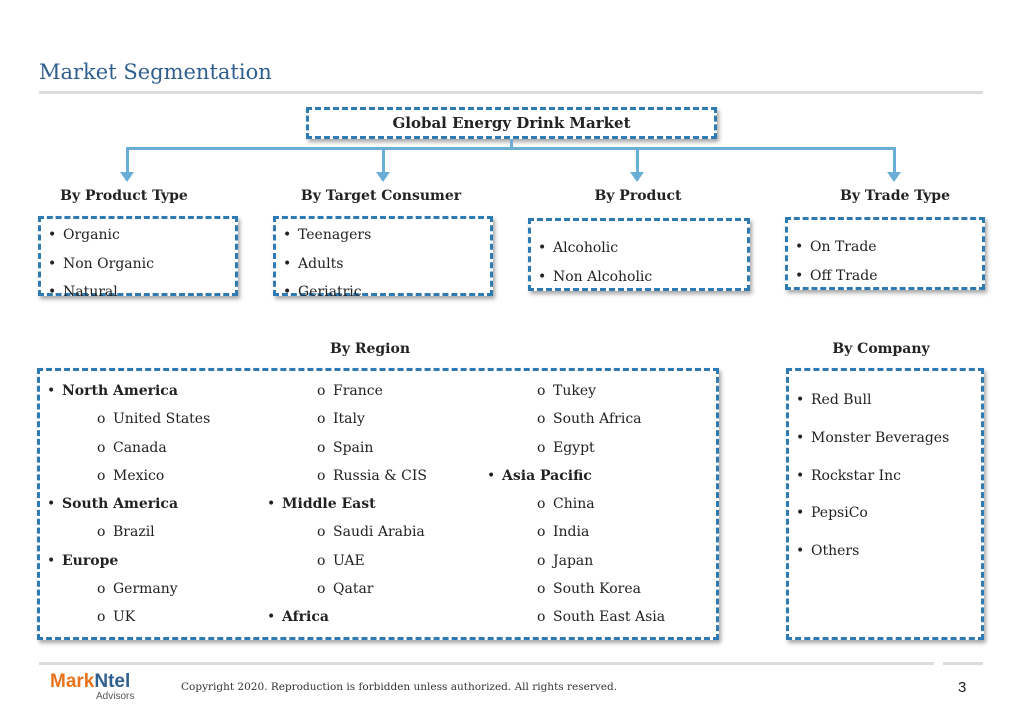 This screenshot has height=708, width=1023. What do you see at coordinates (138, 235) in the screenshot?
I see `list-item: Organic` at bounding box center [138, 235].